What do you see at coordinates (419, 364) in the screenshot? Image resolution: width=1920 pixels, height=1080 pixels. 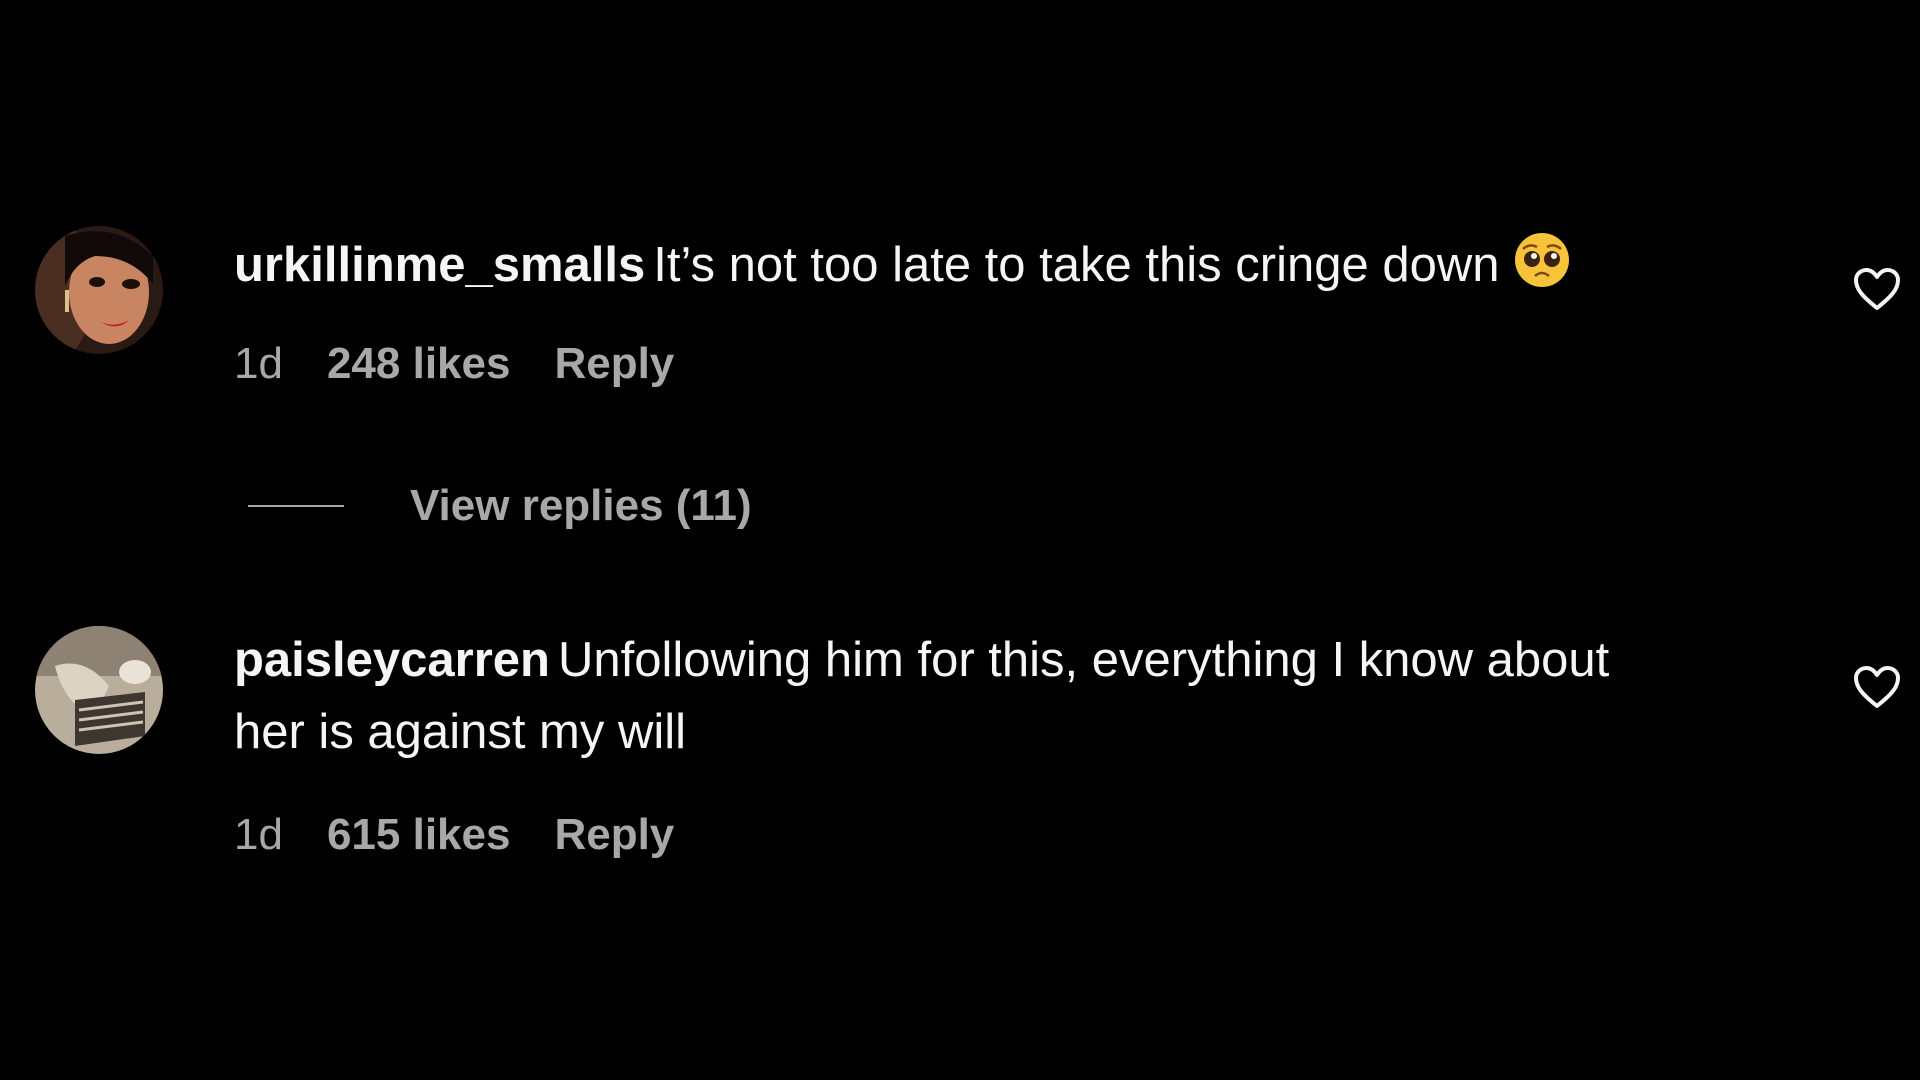 I see `comment-likes-count: 248 likes` at bounding box center [419, 364].